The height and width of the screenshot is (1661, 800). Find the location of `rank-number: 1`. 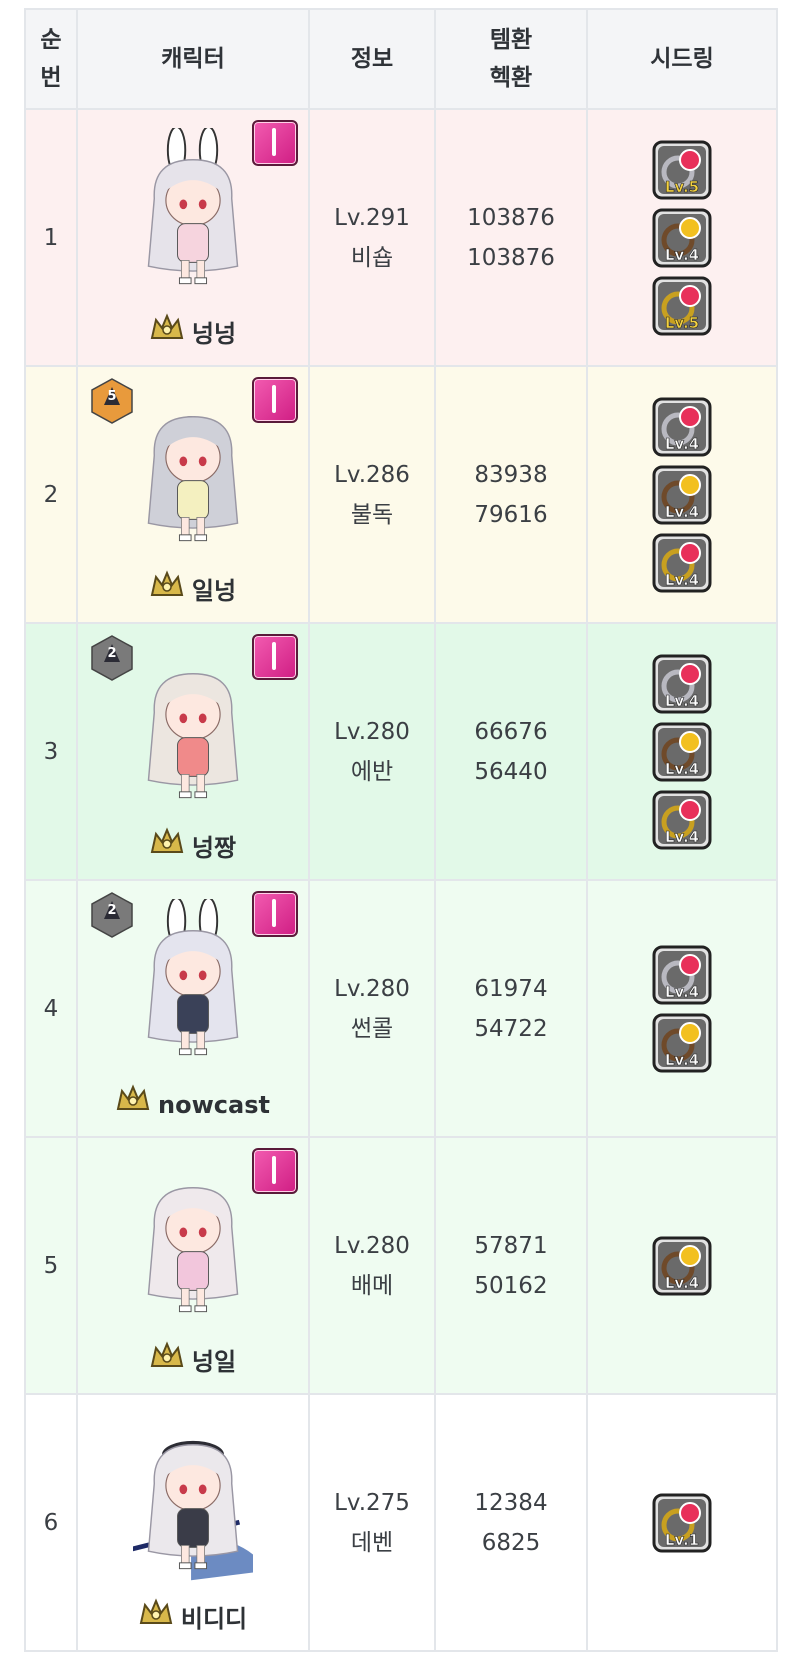

rank-number: 1 is located at coordinates (51, 237).